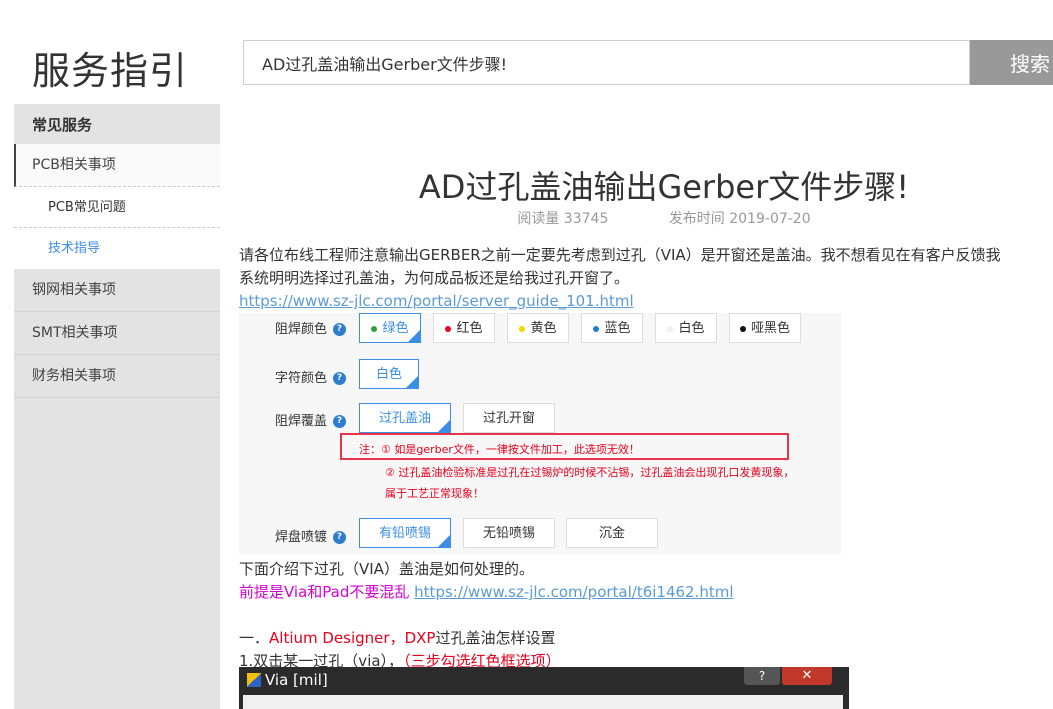 Image resolution: width=1053 pixels, height=709 pixels. Describe the element at coordinates (464, 328) in the screenshot. I see `solder-color-red: 红色` at that location.